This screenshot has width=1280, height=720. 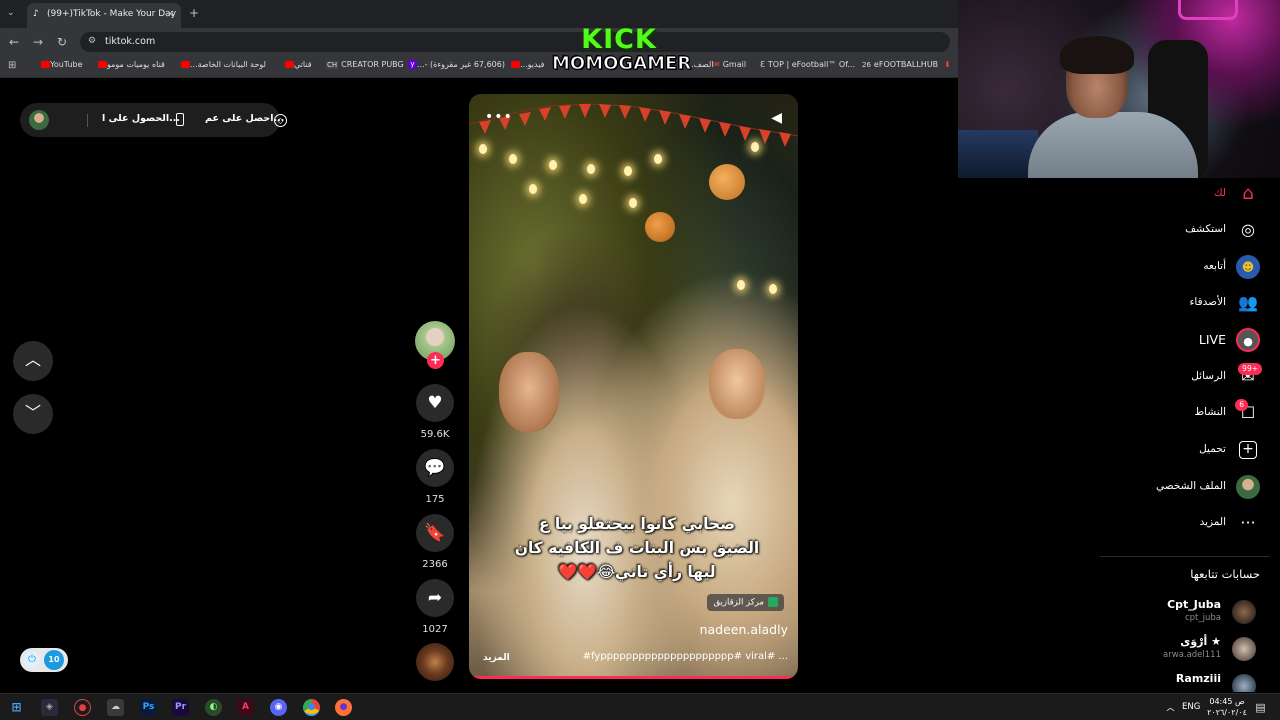 I want to click on following-accounts-title: حسابات تتابعها, so click(x=1225, y=574).